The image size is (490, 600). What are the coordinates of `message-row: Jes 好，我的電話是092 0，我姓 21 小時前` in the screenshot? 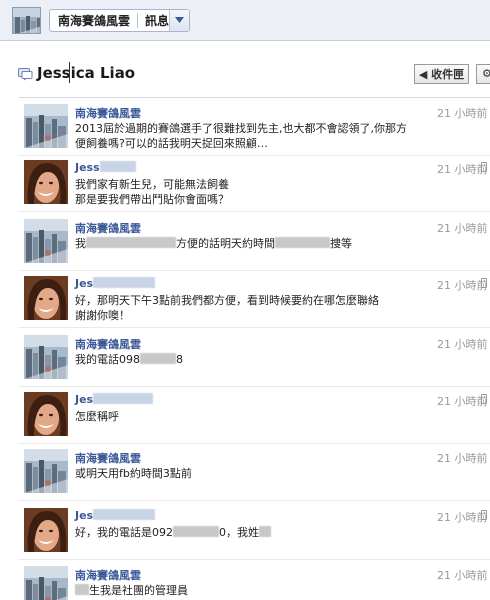 It's located at (254, 535).